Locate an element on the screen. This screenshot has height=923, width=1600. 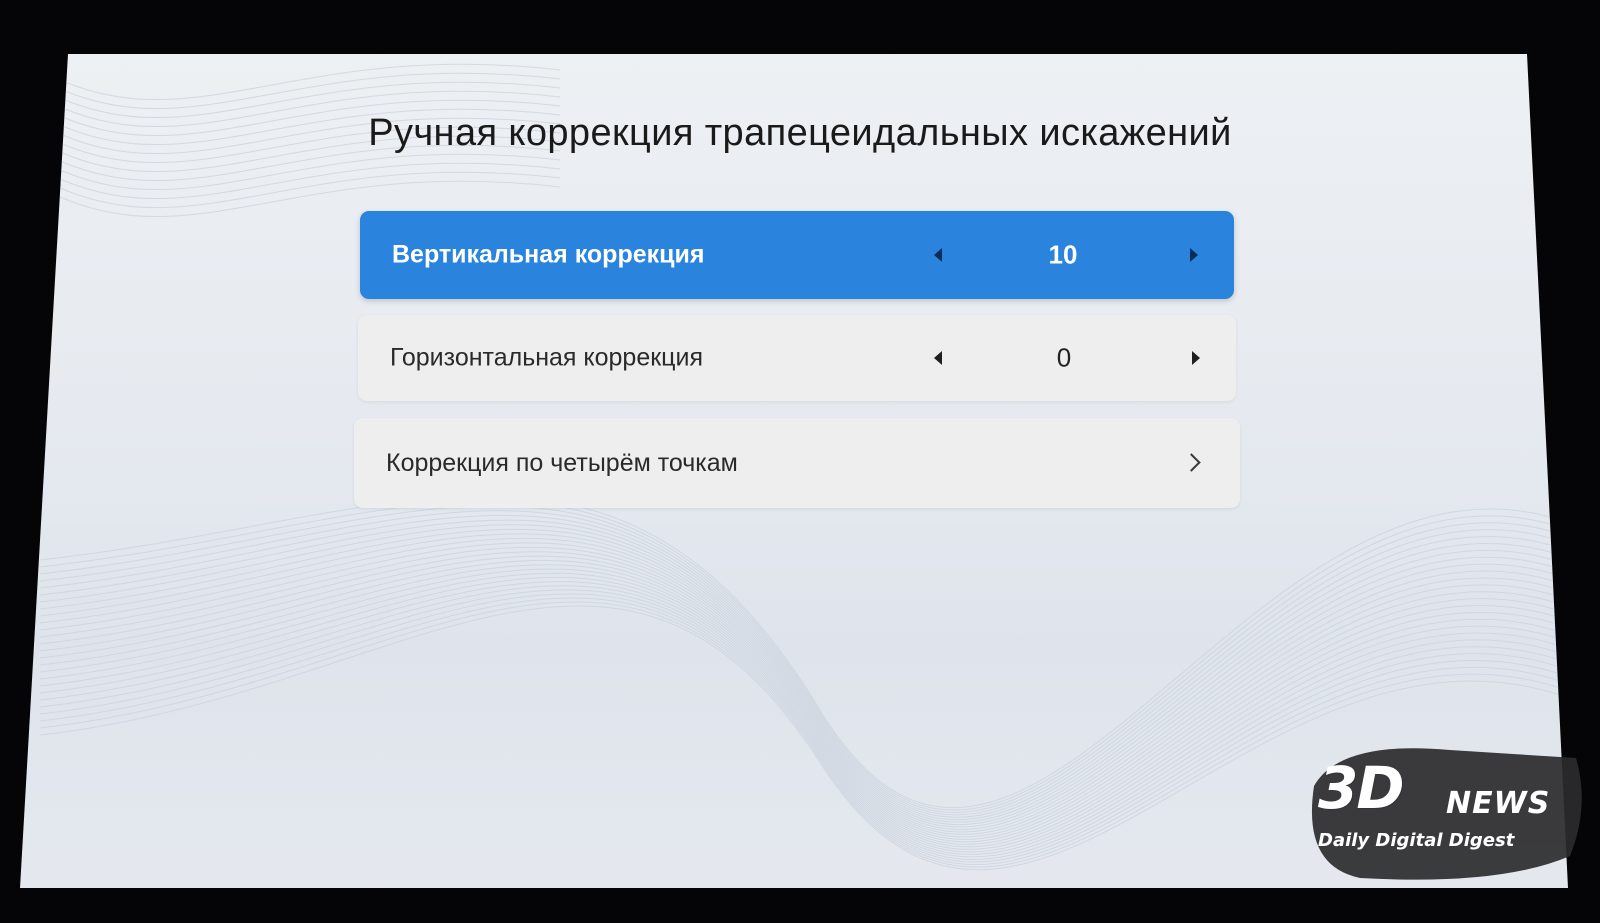
watermark-tagline: Daily Digital Digest is located at coordinates (1416, 840).